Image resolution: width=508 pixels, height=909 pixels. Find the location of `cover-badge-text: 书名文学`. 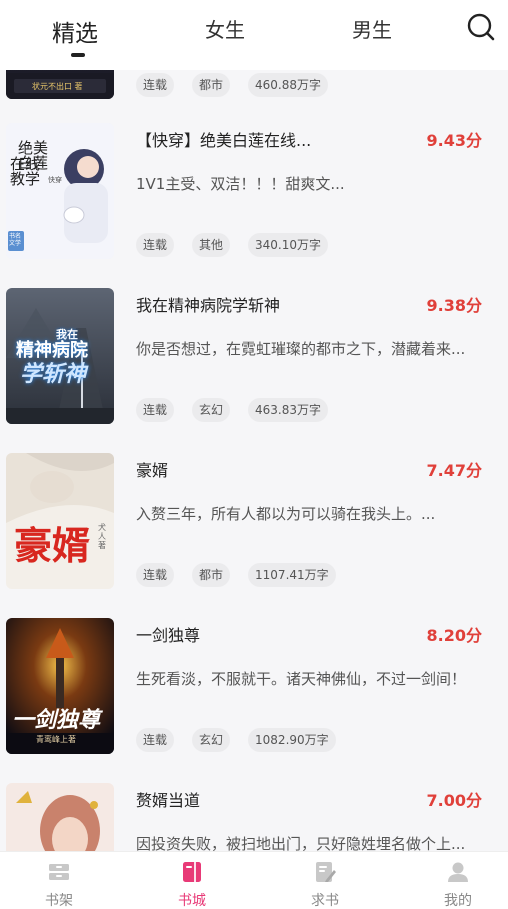

cover-badge-text: 书名文学 is located at coordinates (15, 240).